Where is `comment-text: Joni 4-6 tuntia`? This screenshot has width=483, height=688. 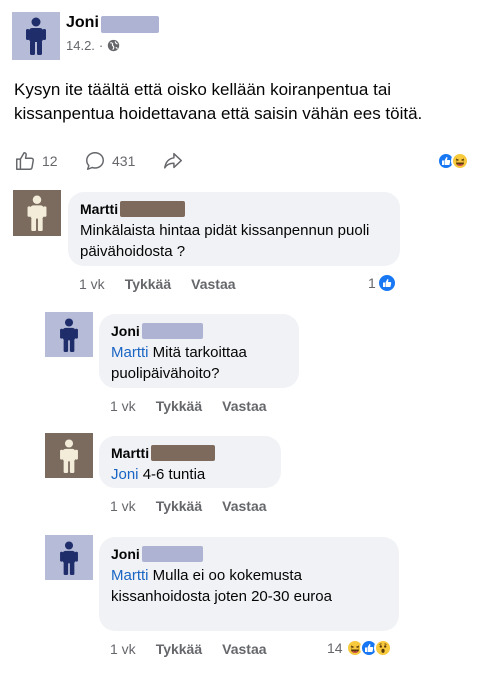
comment-text: Joni 4-6 tuntia is located at coordinates (190, 474).